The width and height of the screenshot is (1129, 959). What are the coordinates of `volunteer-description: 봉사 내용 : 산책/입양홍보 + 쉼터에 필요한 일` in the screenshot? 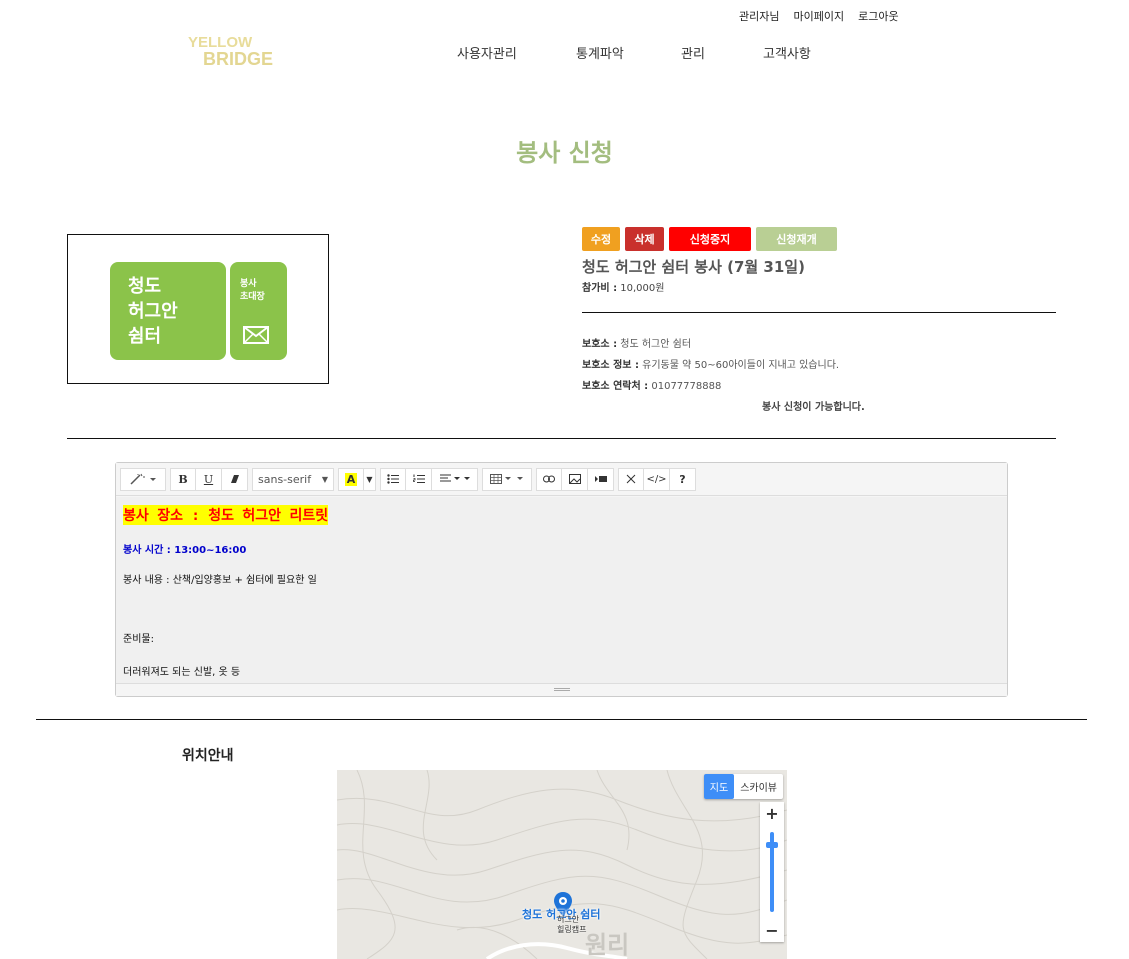 It's located at (220, 580).